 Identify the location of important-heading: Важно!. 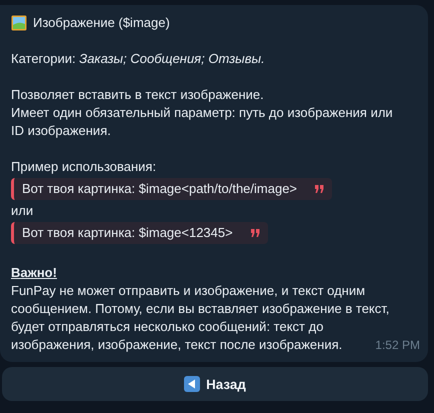
(34, 273).